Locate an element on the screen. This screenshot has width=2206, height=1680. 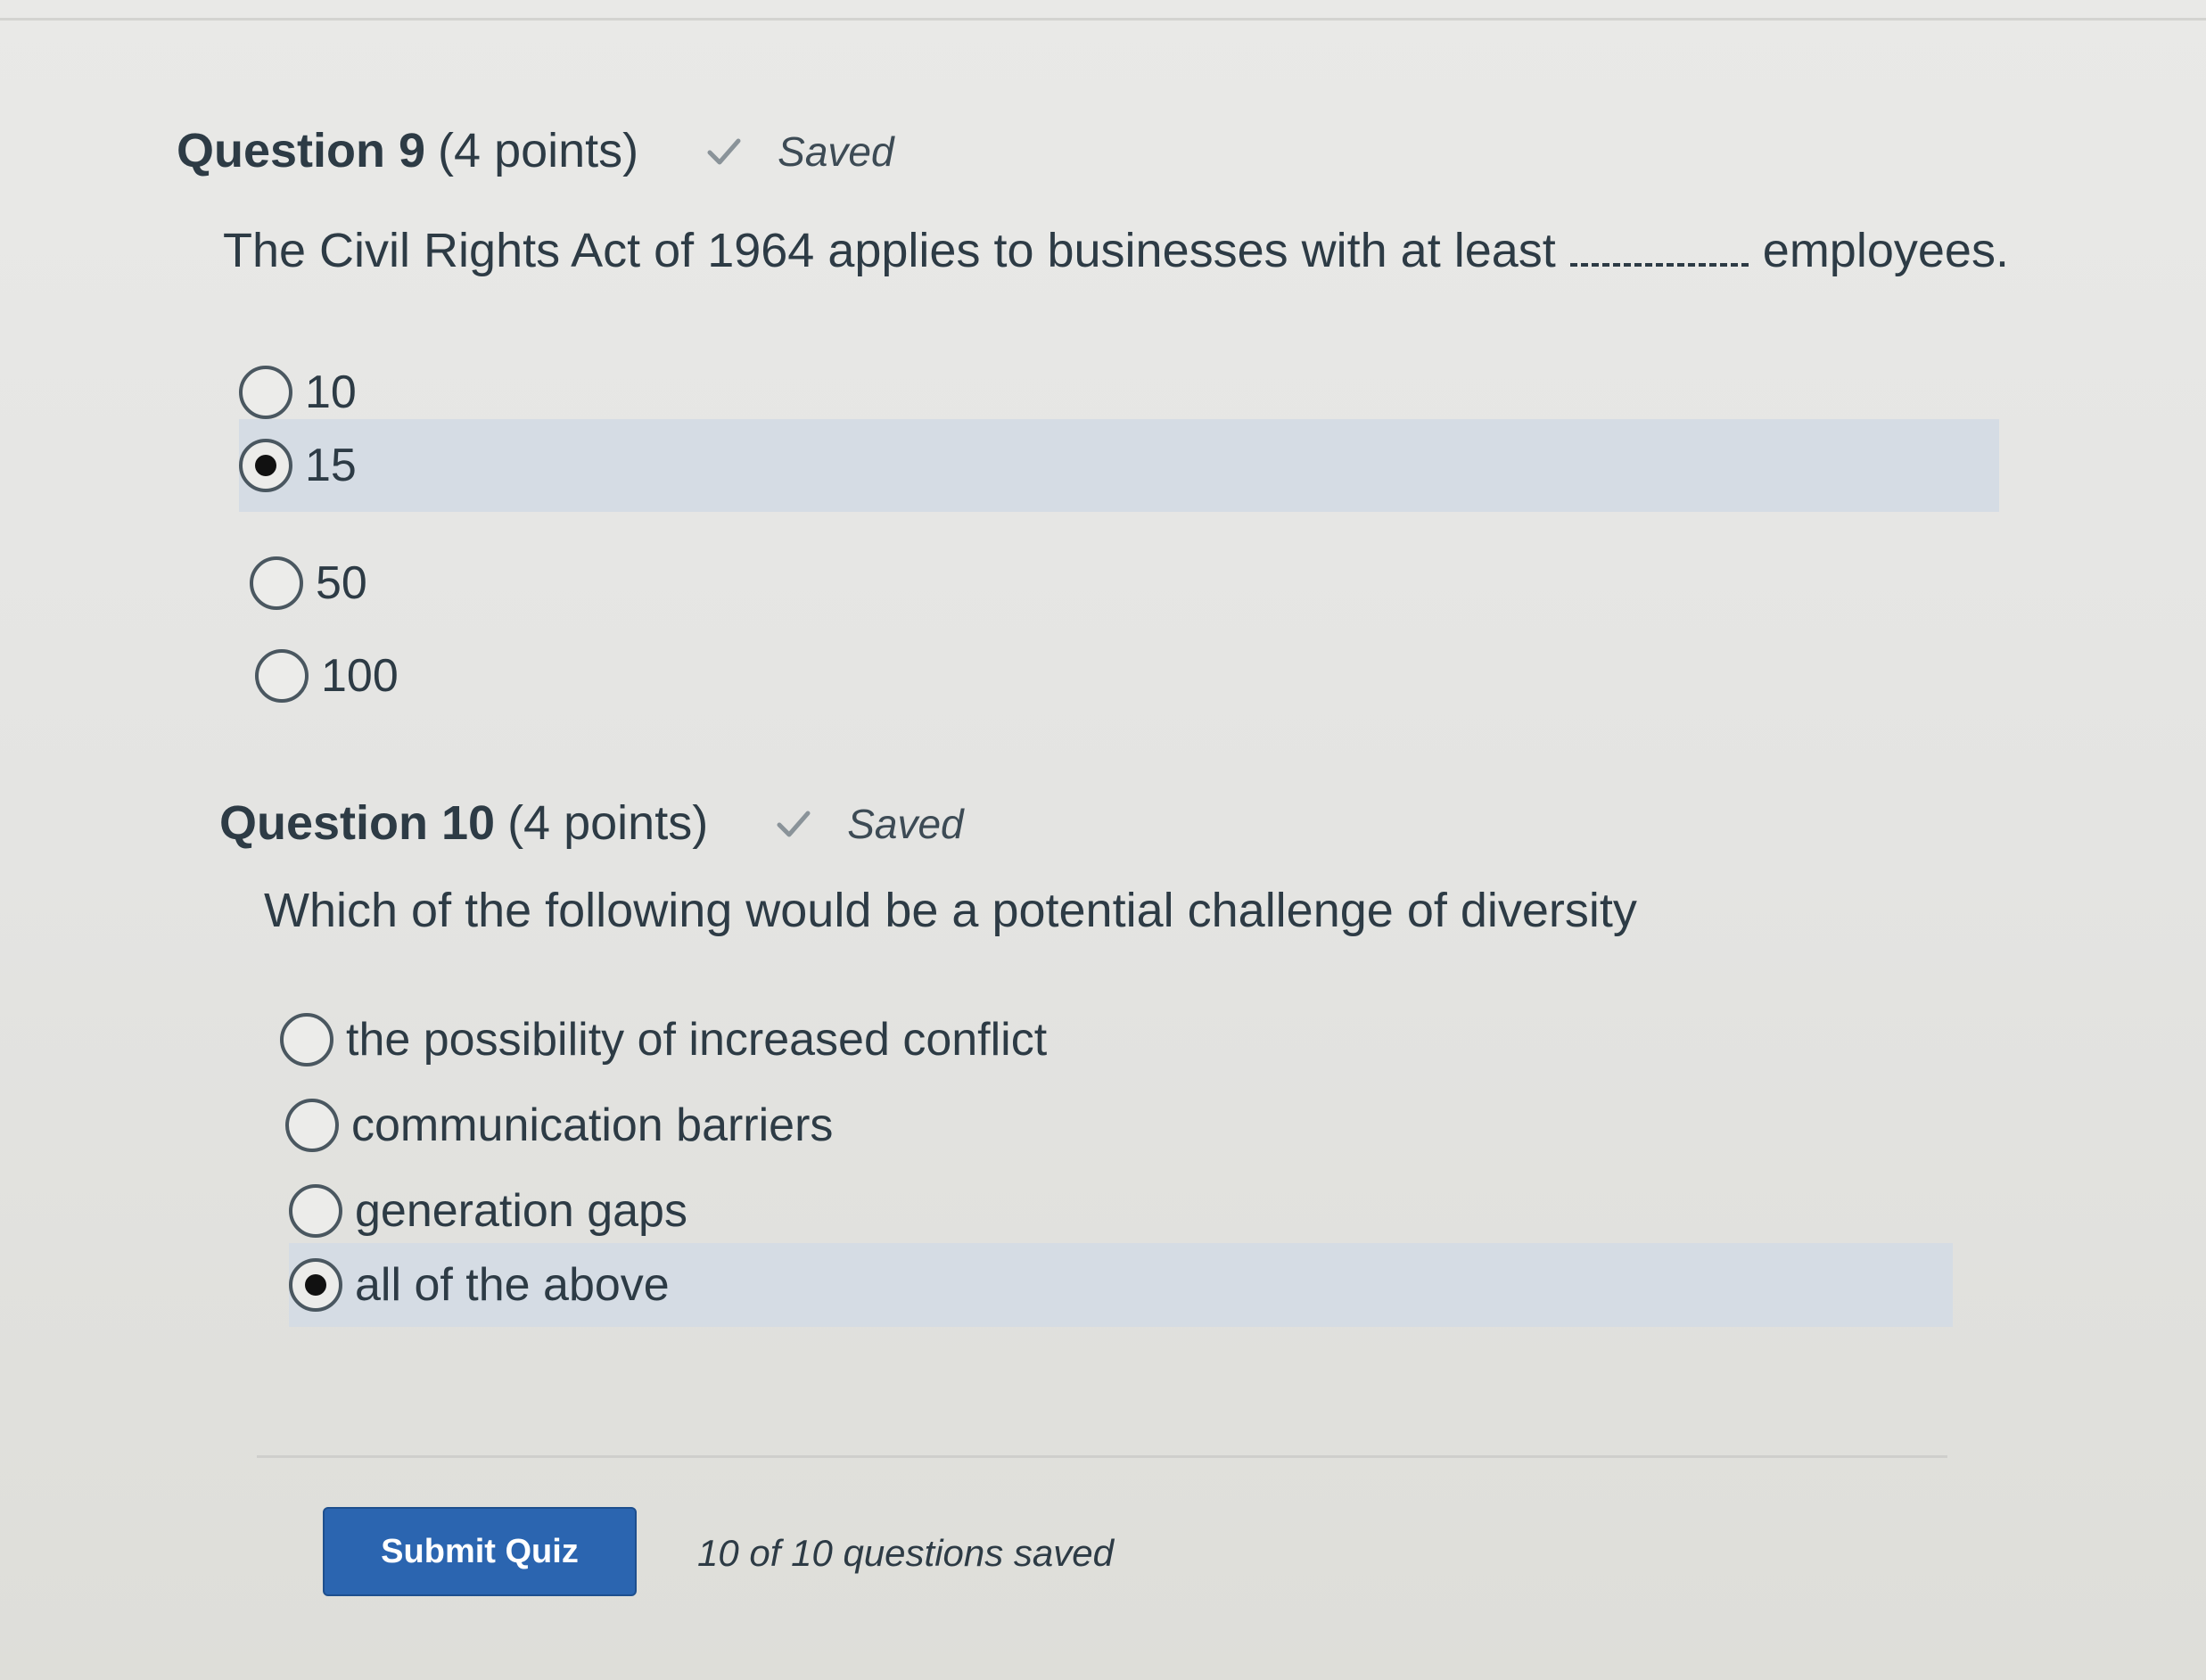
question-10-points: (4 points) is located at coordinates (608, 823).